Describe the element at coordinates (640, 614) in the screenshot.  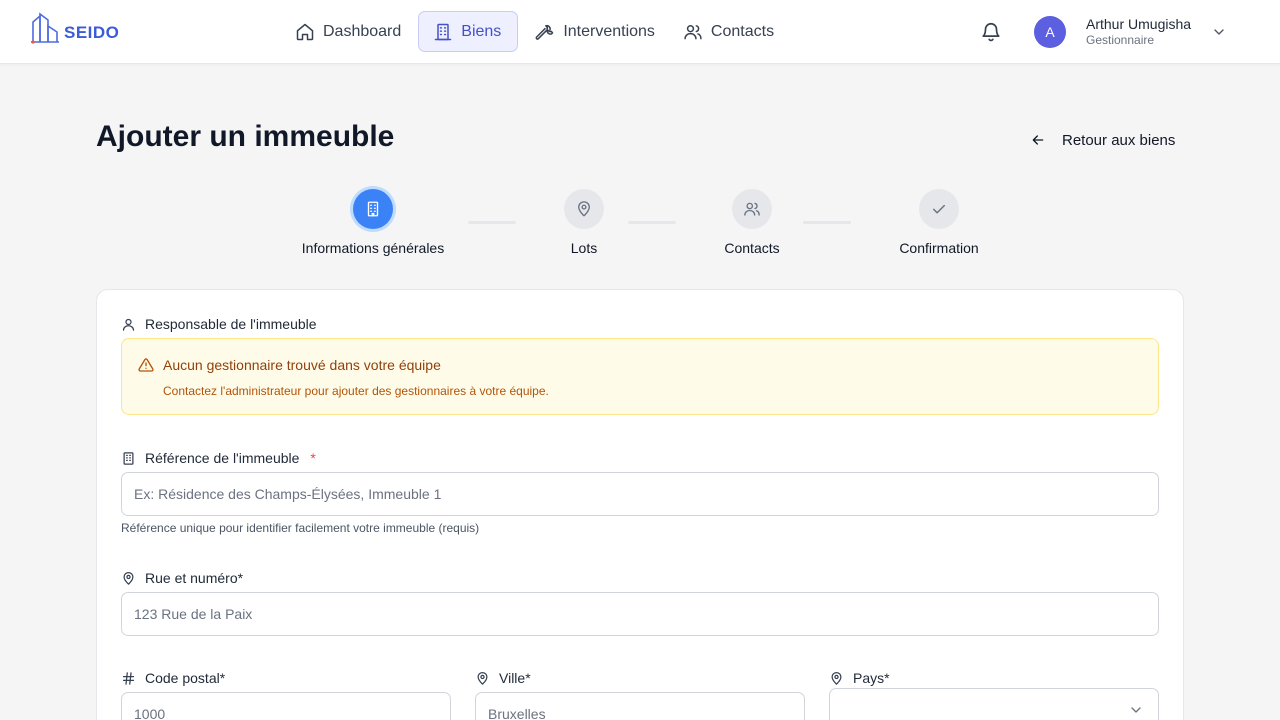
I see `street-input` at that location.